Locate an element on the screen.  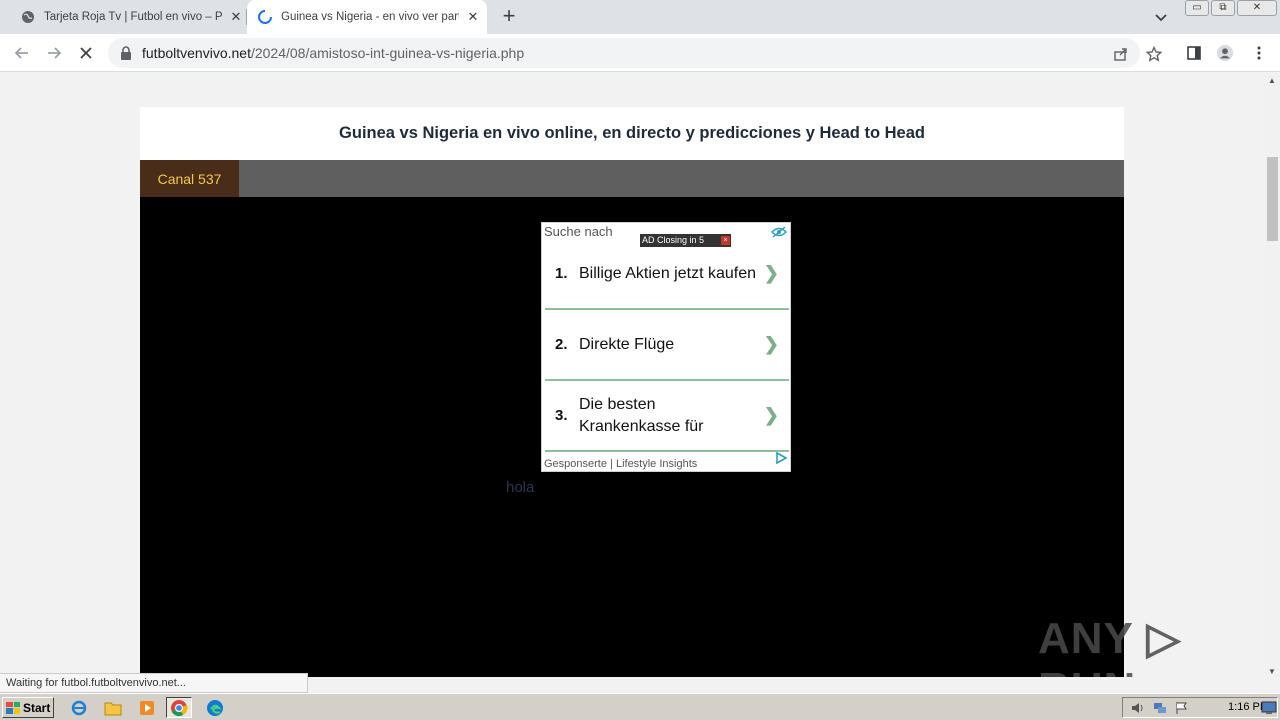
internet-explorer-icon is located at coordinates (79, 707).